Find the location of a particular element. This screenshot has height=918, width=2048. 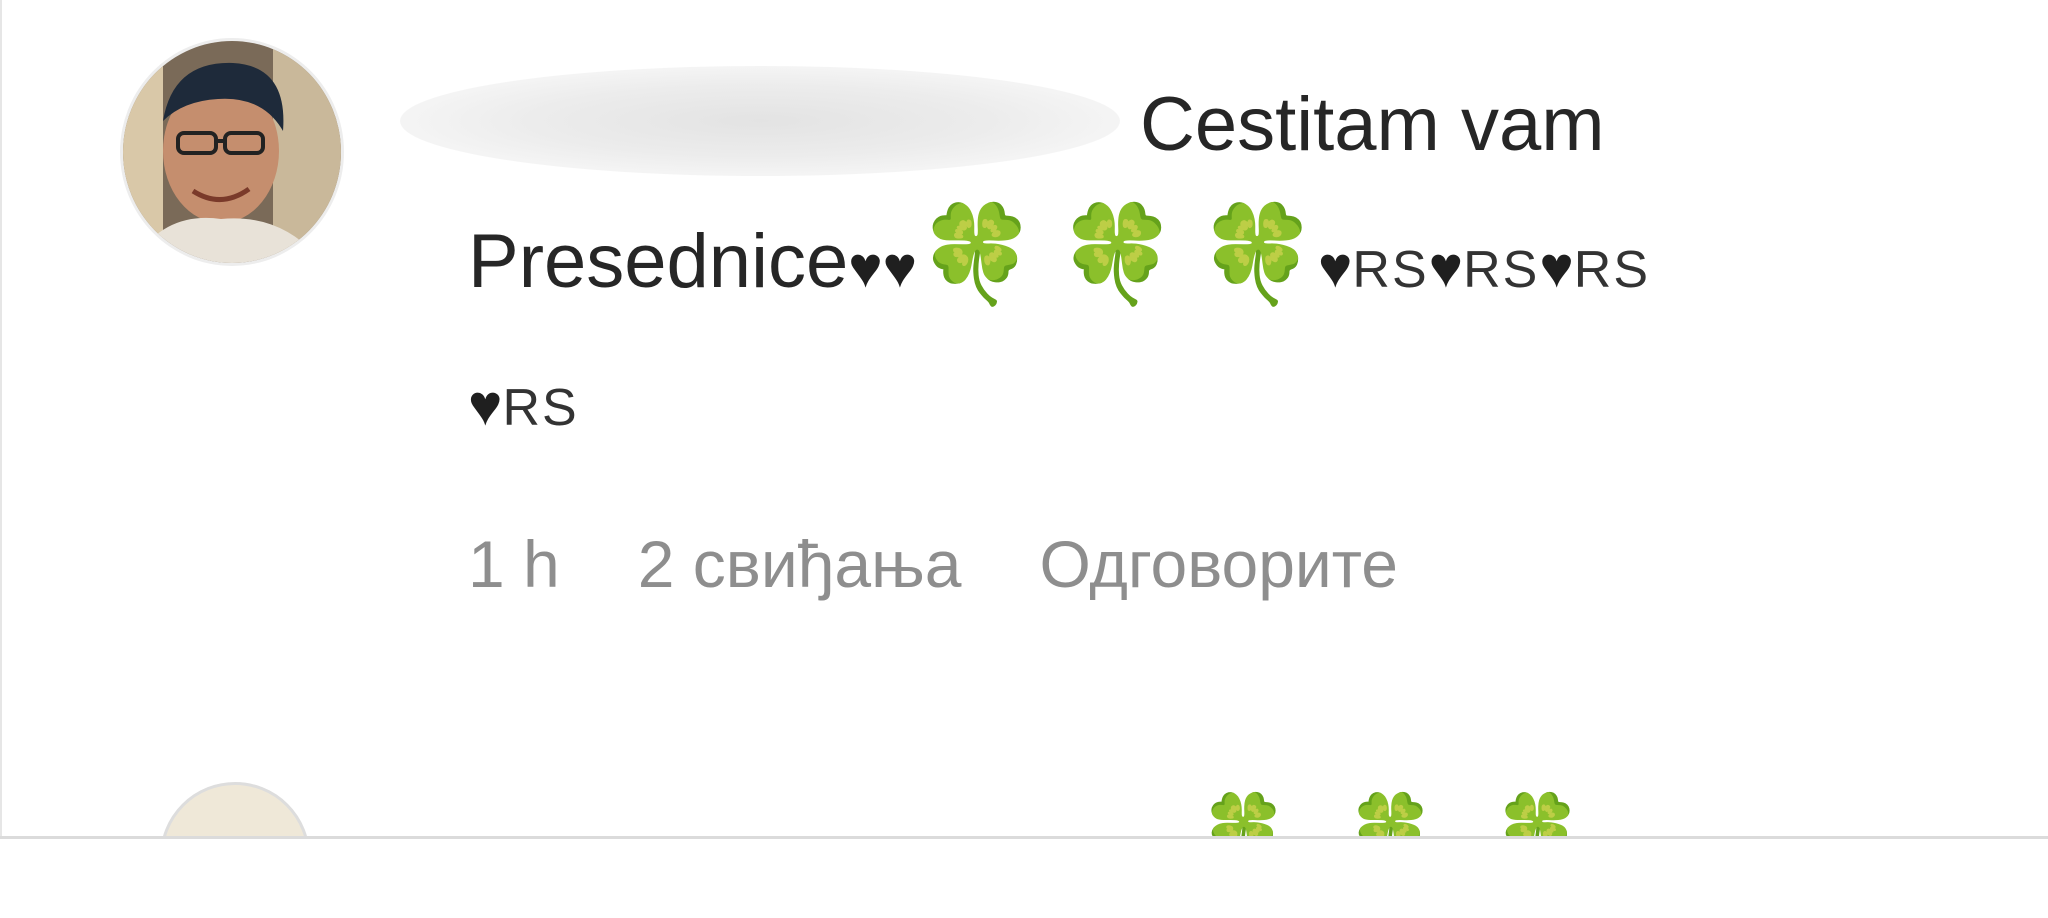

next-comment-item: 🍀🍀🍀 is located at coordinates (1104, 810).